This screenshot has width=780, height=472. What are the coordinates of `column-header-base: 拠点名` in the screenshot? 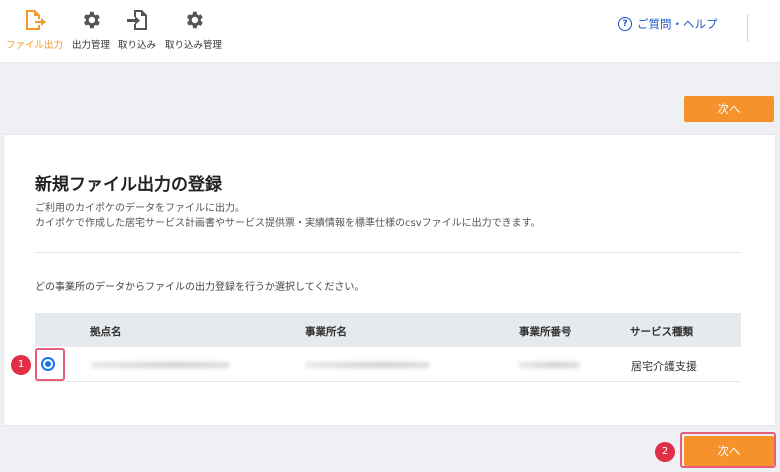 It's located at (106, 332).